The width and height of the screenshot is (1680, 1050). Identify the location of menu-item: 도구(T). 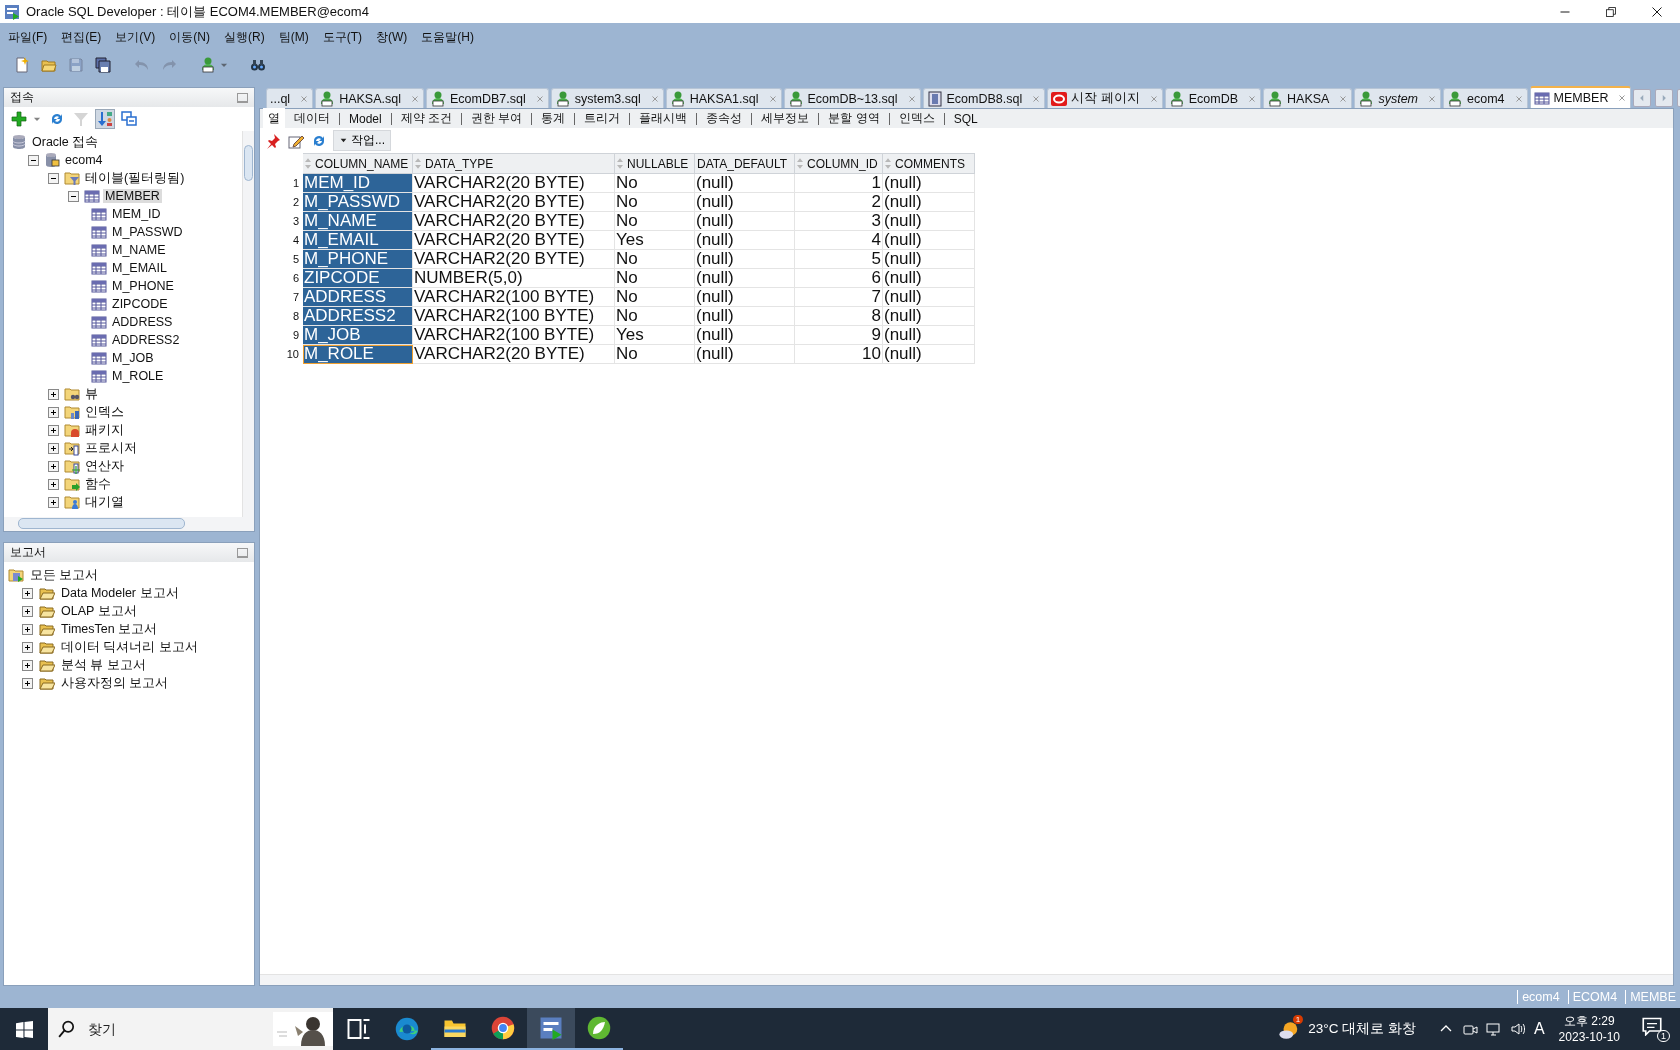
(342, 37).